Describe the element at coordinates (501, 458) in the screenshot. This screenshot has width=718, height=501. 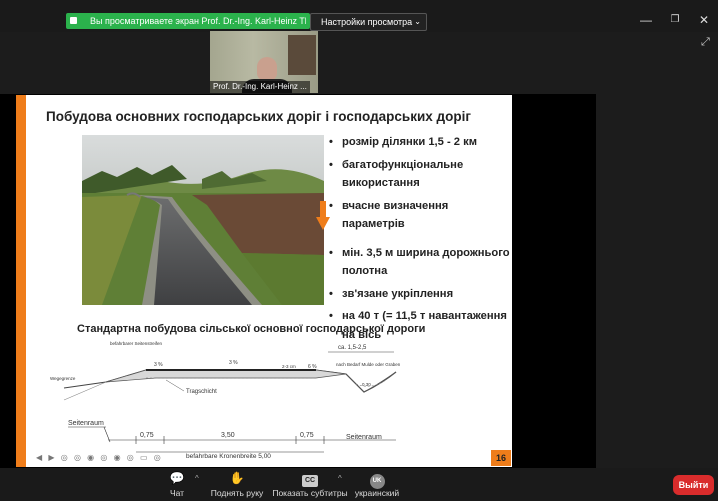
I see `slide-page-number: 16` at that location.